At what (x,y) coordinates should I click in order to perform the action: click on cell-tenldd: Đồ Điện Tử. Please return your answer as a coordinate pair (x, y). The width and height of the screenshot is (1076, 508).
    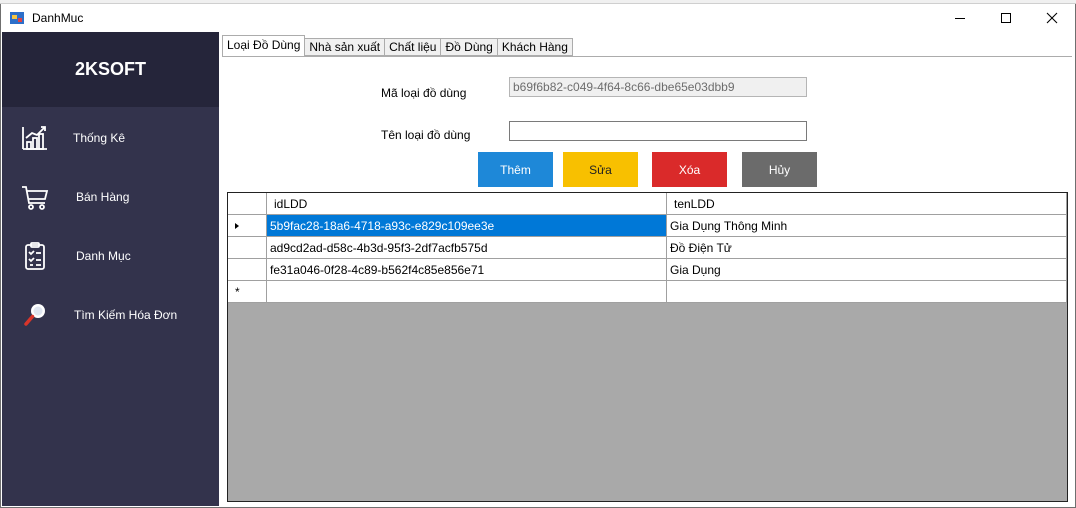
    Looking at the image, I should click on (867, 248).